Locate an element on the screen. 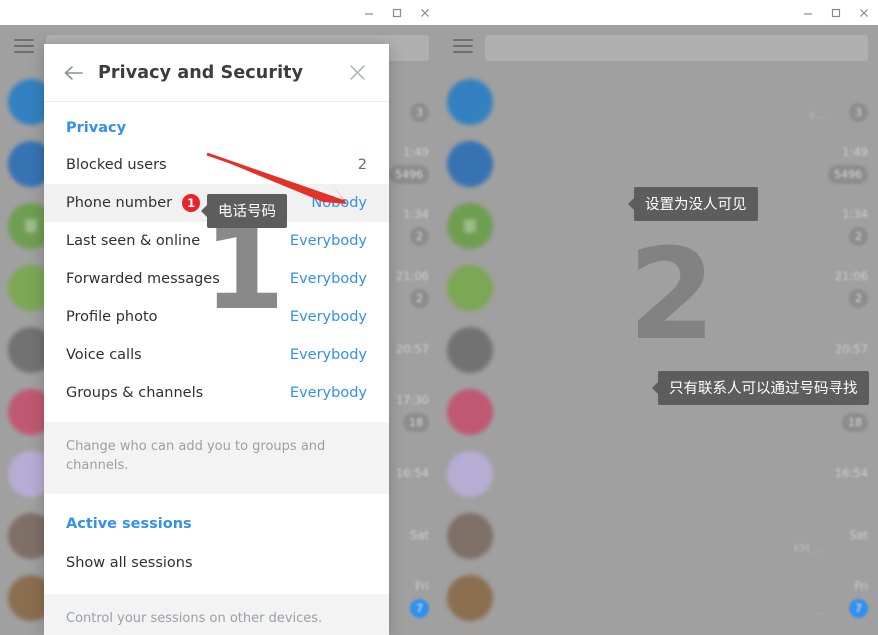 Image resolution: width=878 pixels, height=635 pixels. privacy-row-label: Profile photo is located at coordinates (112, 317).